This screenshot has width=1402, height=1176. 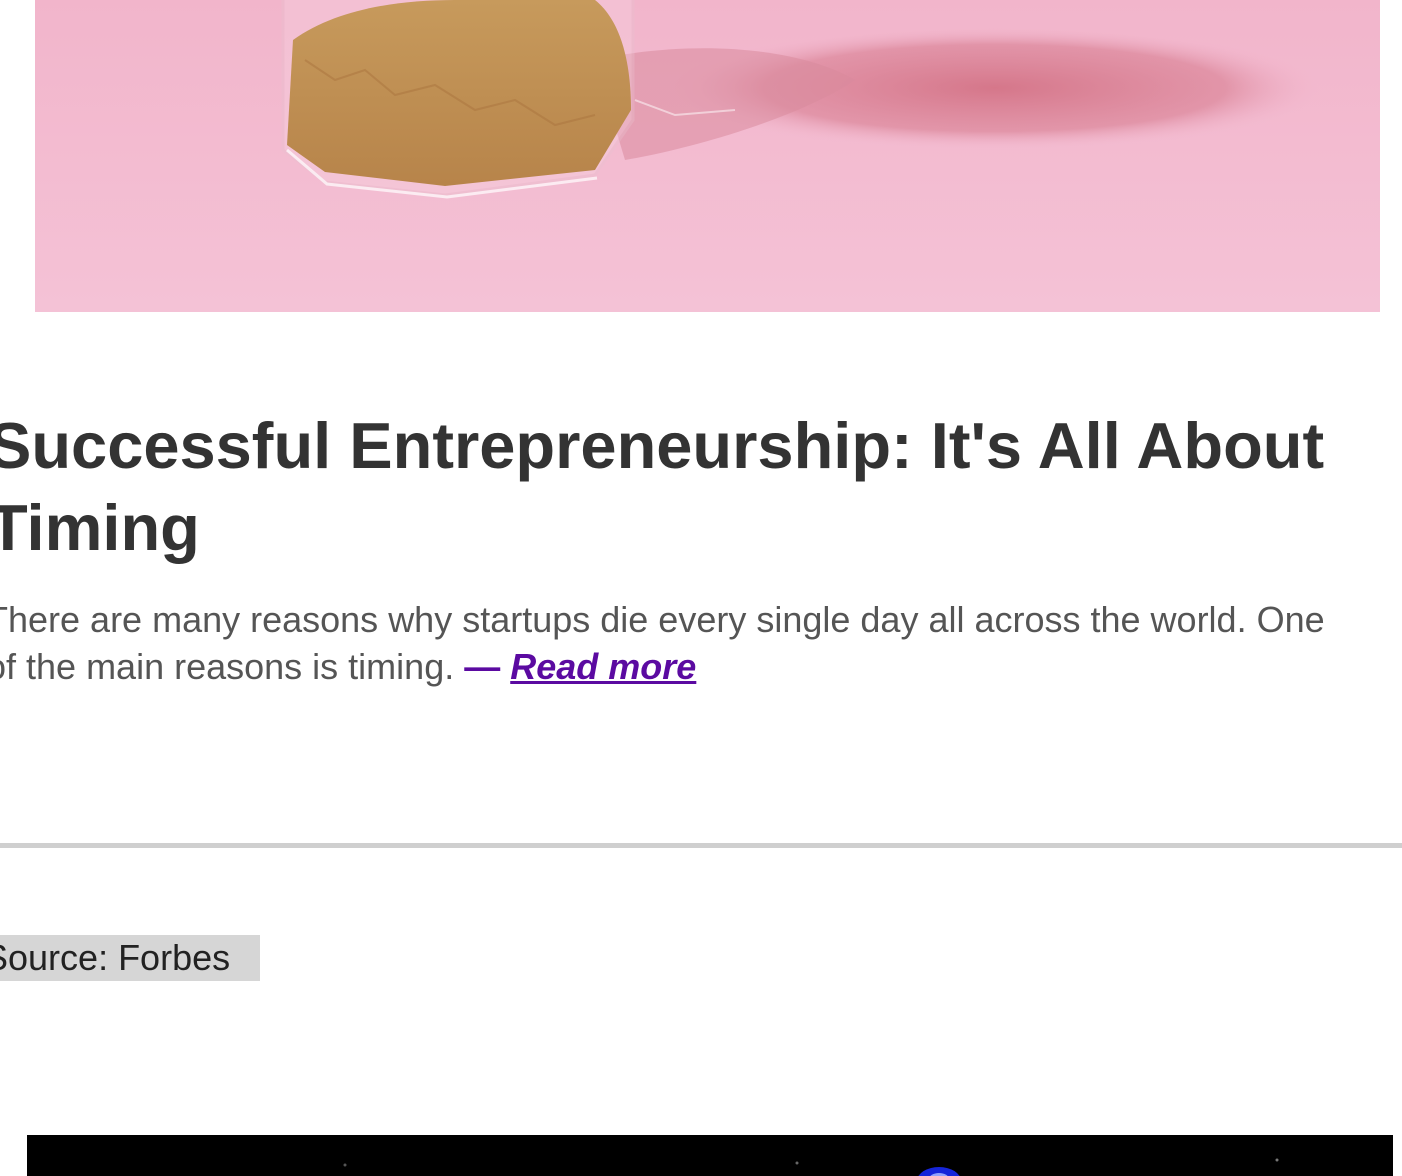 I want to click on next-article-image, so click(x=710, y=1155).